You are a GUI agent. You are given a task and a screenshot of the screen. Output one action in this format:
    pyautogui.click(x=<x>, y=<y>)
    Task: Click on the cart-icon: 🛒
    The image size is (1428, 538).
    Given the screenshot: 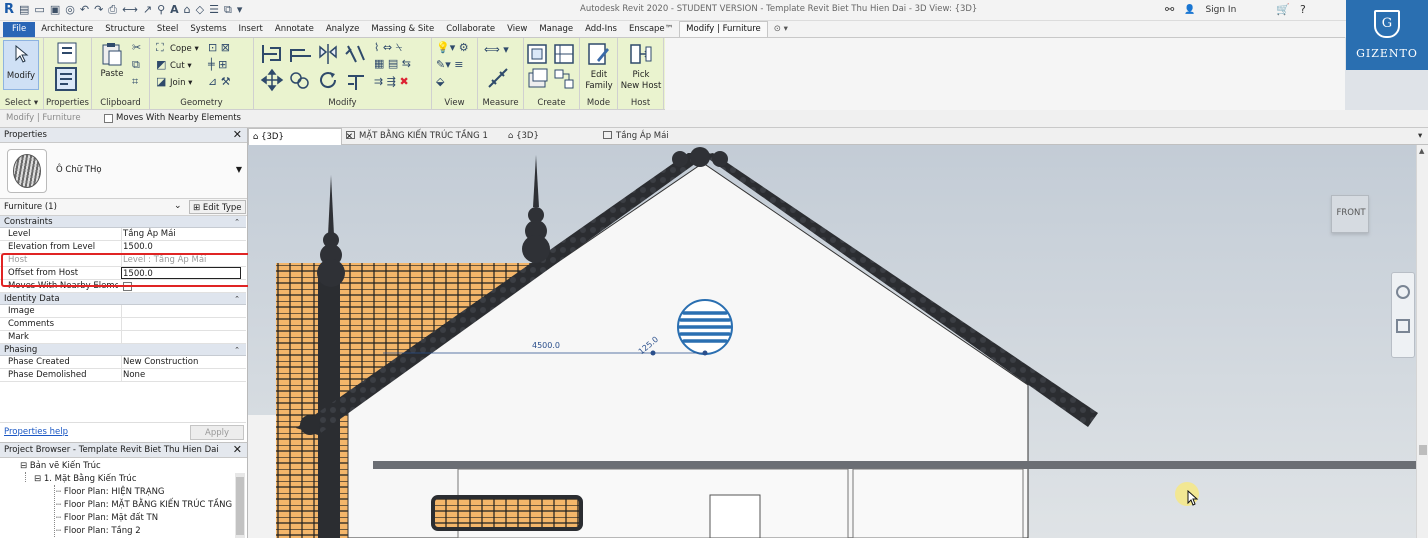 What is the action you would take?
    pyautogui.click(x=1283, y=9)
    